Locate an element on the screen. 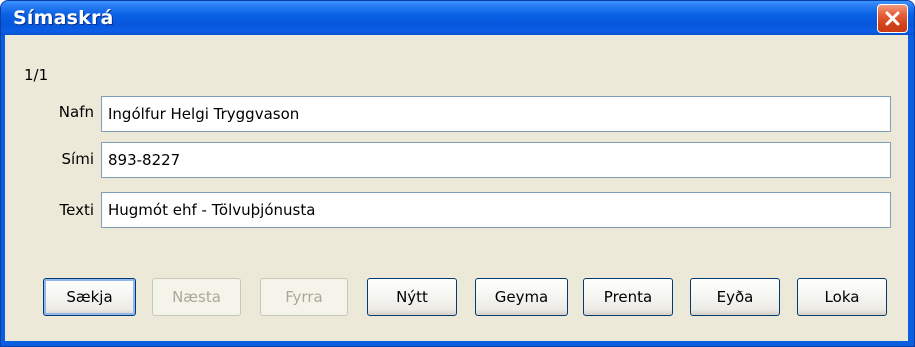 This screenshot has width=915, height=347. print-button: Prenta is located at coordinates (628, 297).